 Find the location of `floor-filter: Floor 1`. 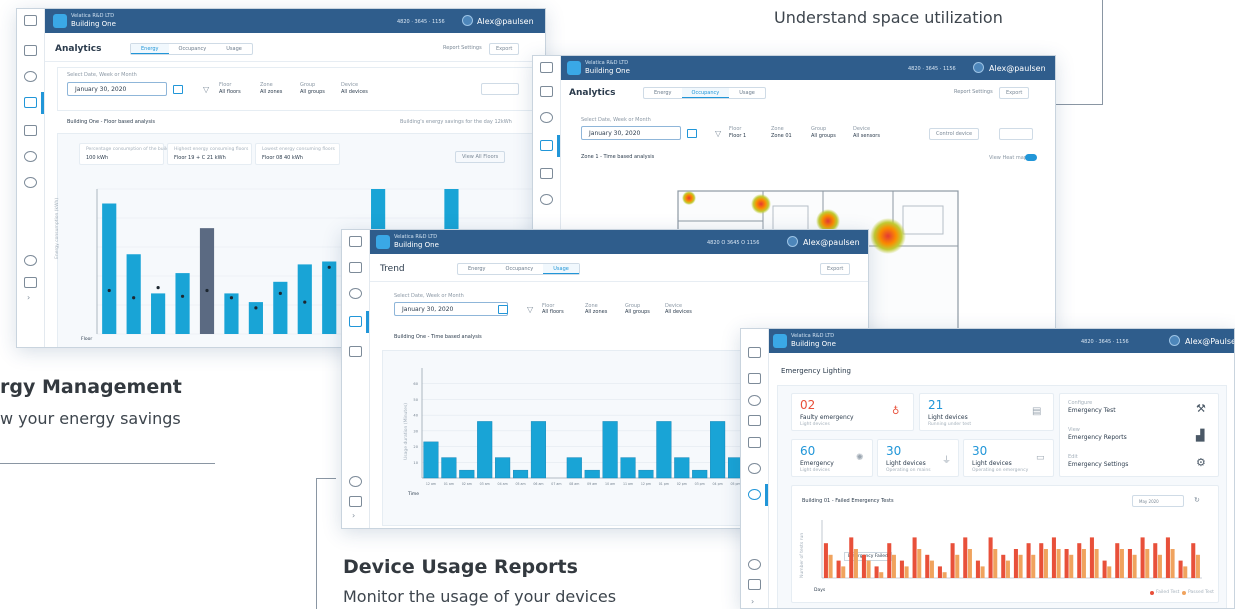

floor-filter: Floor 1 is located at coordinates (737, 136).